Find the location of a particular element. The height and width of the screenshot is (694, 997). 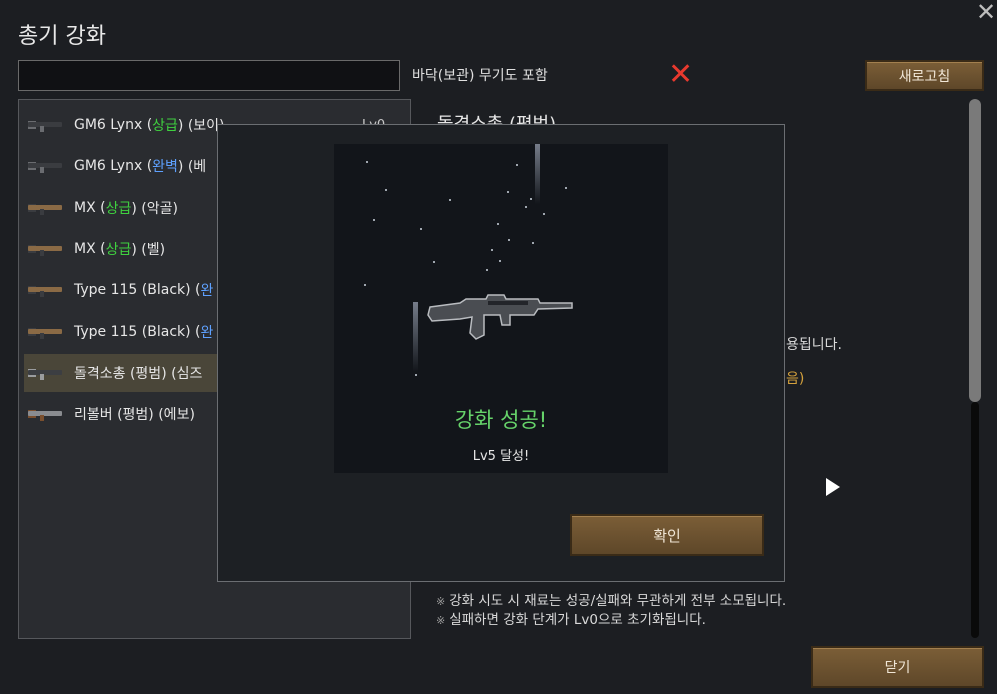

weapon-name: 리볼버 (평범) (에보) is located at coordinates (134, 415).